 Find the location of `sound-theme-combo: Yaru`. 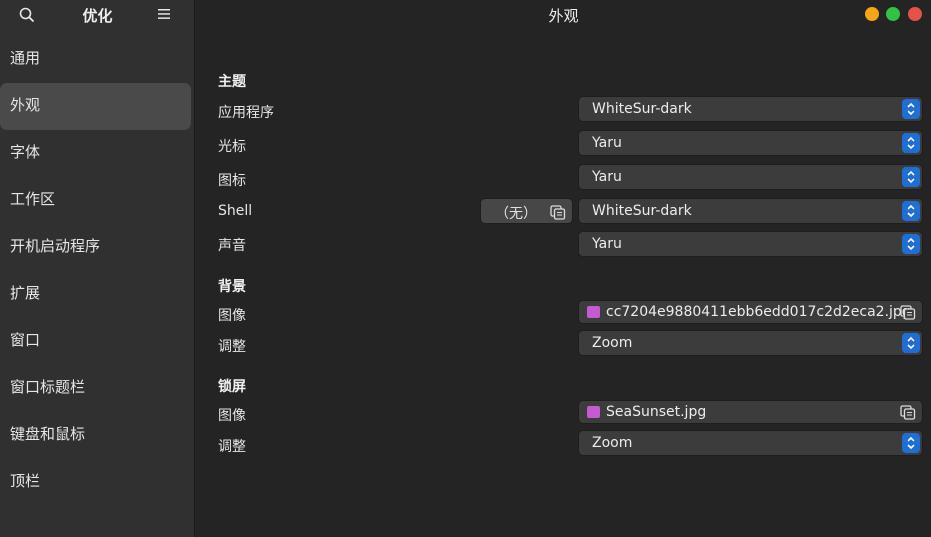

sound-theme-combo: Yaru is located at coordinates (750, 244).